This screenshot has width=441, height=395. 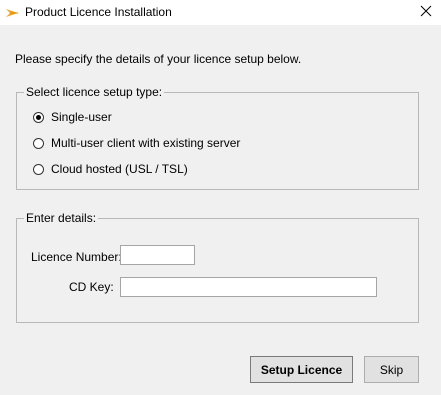 What do you see at coordinates (220, 12) in the screenshot?
I see `title-bar: Product Licence Installation` at bounding box center [220, 12].